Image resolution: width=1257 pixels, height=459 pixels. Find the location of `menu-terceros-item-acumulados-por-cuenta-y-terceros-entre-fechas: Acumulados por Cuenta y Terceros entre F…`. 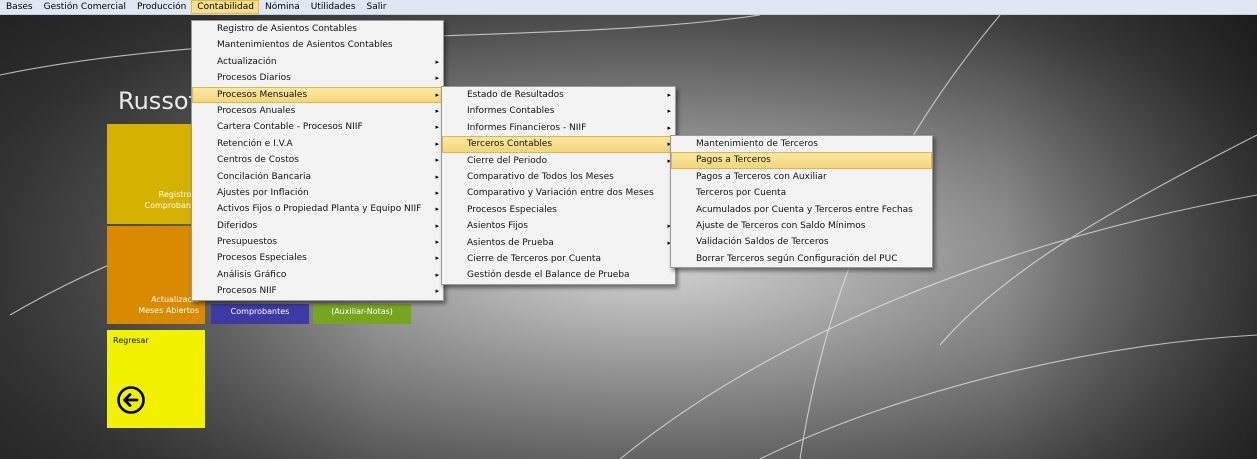

menu-terceros-item-acumulados-por-cuenta-y-terceros-entre-fechas: Acumulados por Cuenta y Terceros entre F… is located at coordinates (801, 210).